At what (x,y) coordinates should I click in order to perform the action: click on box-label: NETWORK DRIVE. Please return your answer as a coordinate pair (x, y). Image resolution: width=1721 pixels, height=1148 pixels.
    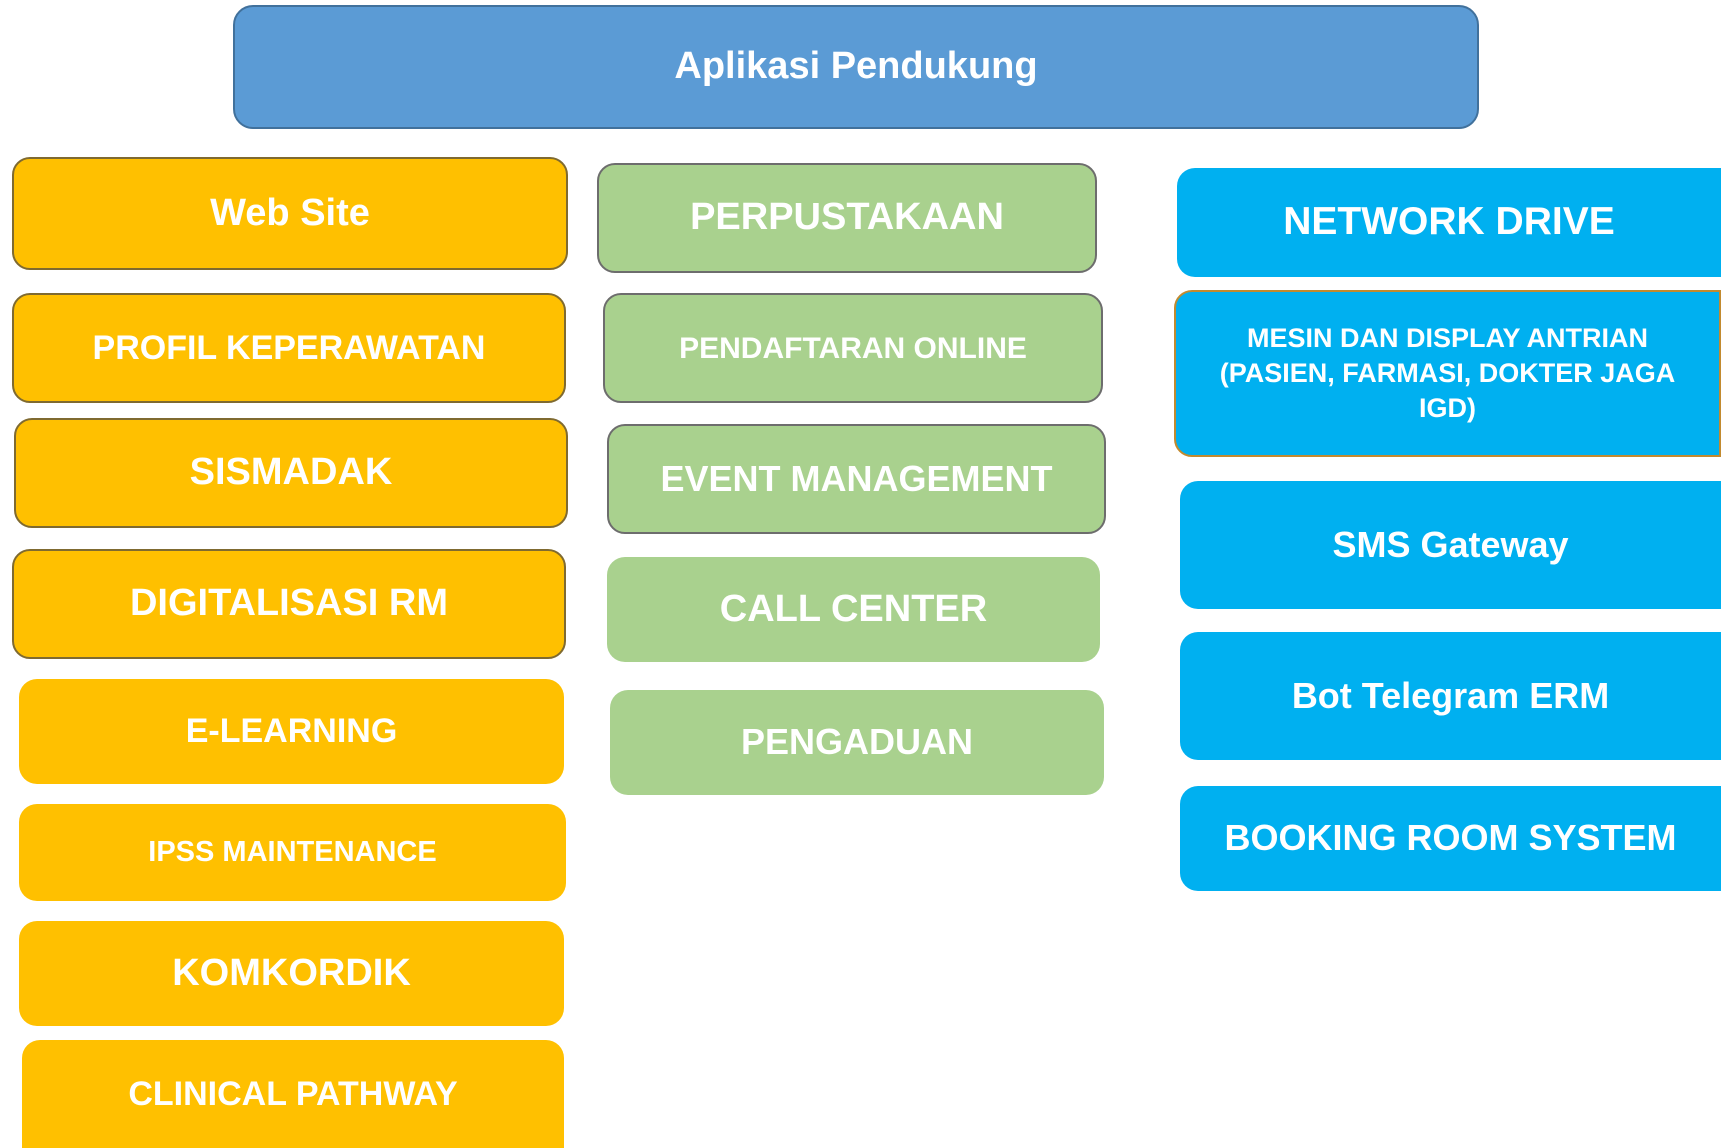
    Looking at the image, I should click on (1449, 222).